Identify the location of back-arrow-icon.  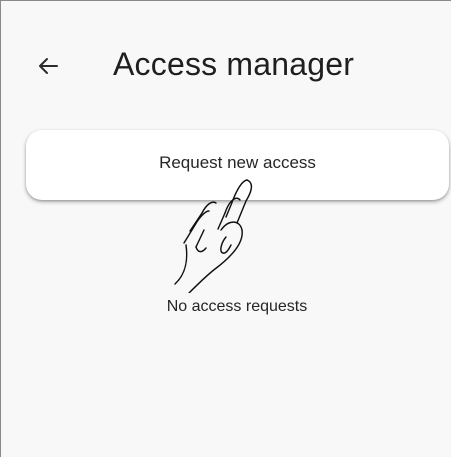
(48, 66).